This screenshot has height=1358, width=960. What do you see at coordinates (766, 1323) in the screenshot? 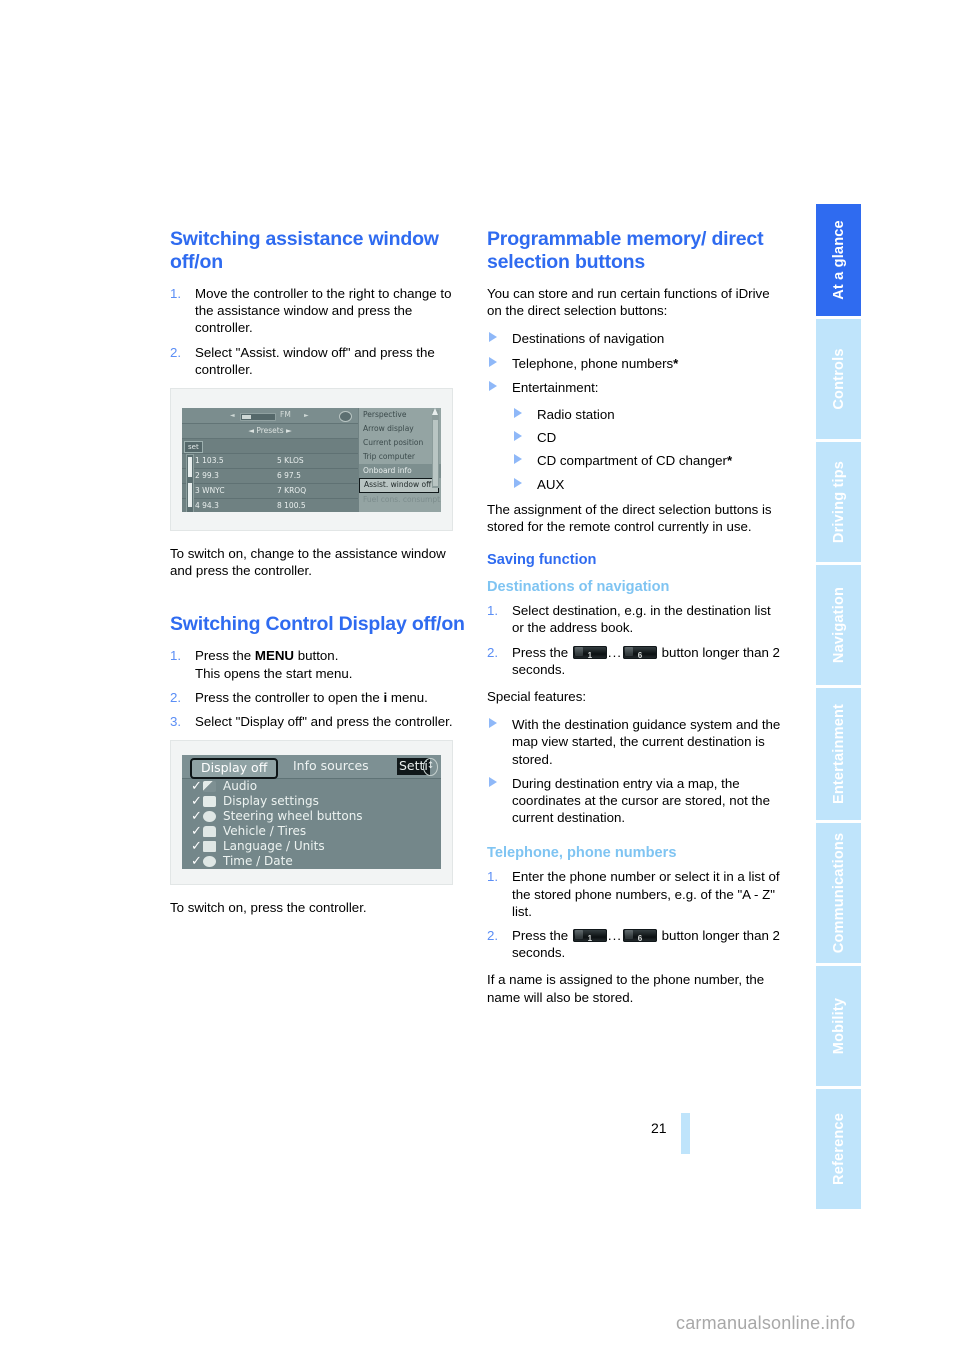
I see `watermark-text: carmanualsonline.info` at bounding box center [766, 1323].